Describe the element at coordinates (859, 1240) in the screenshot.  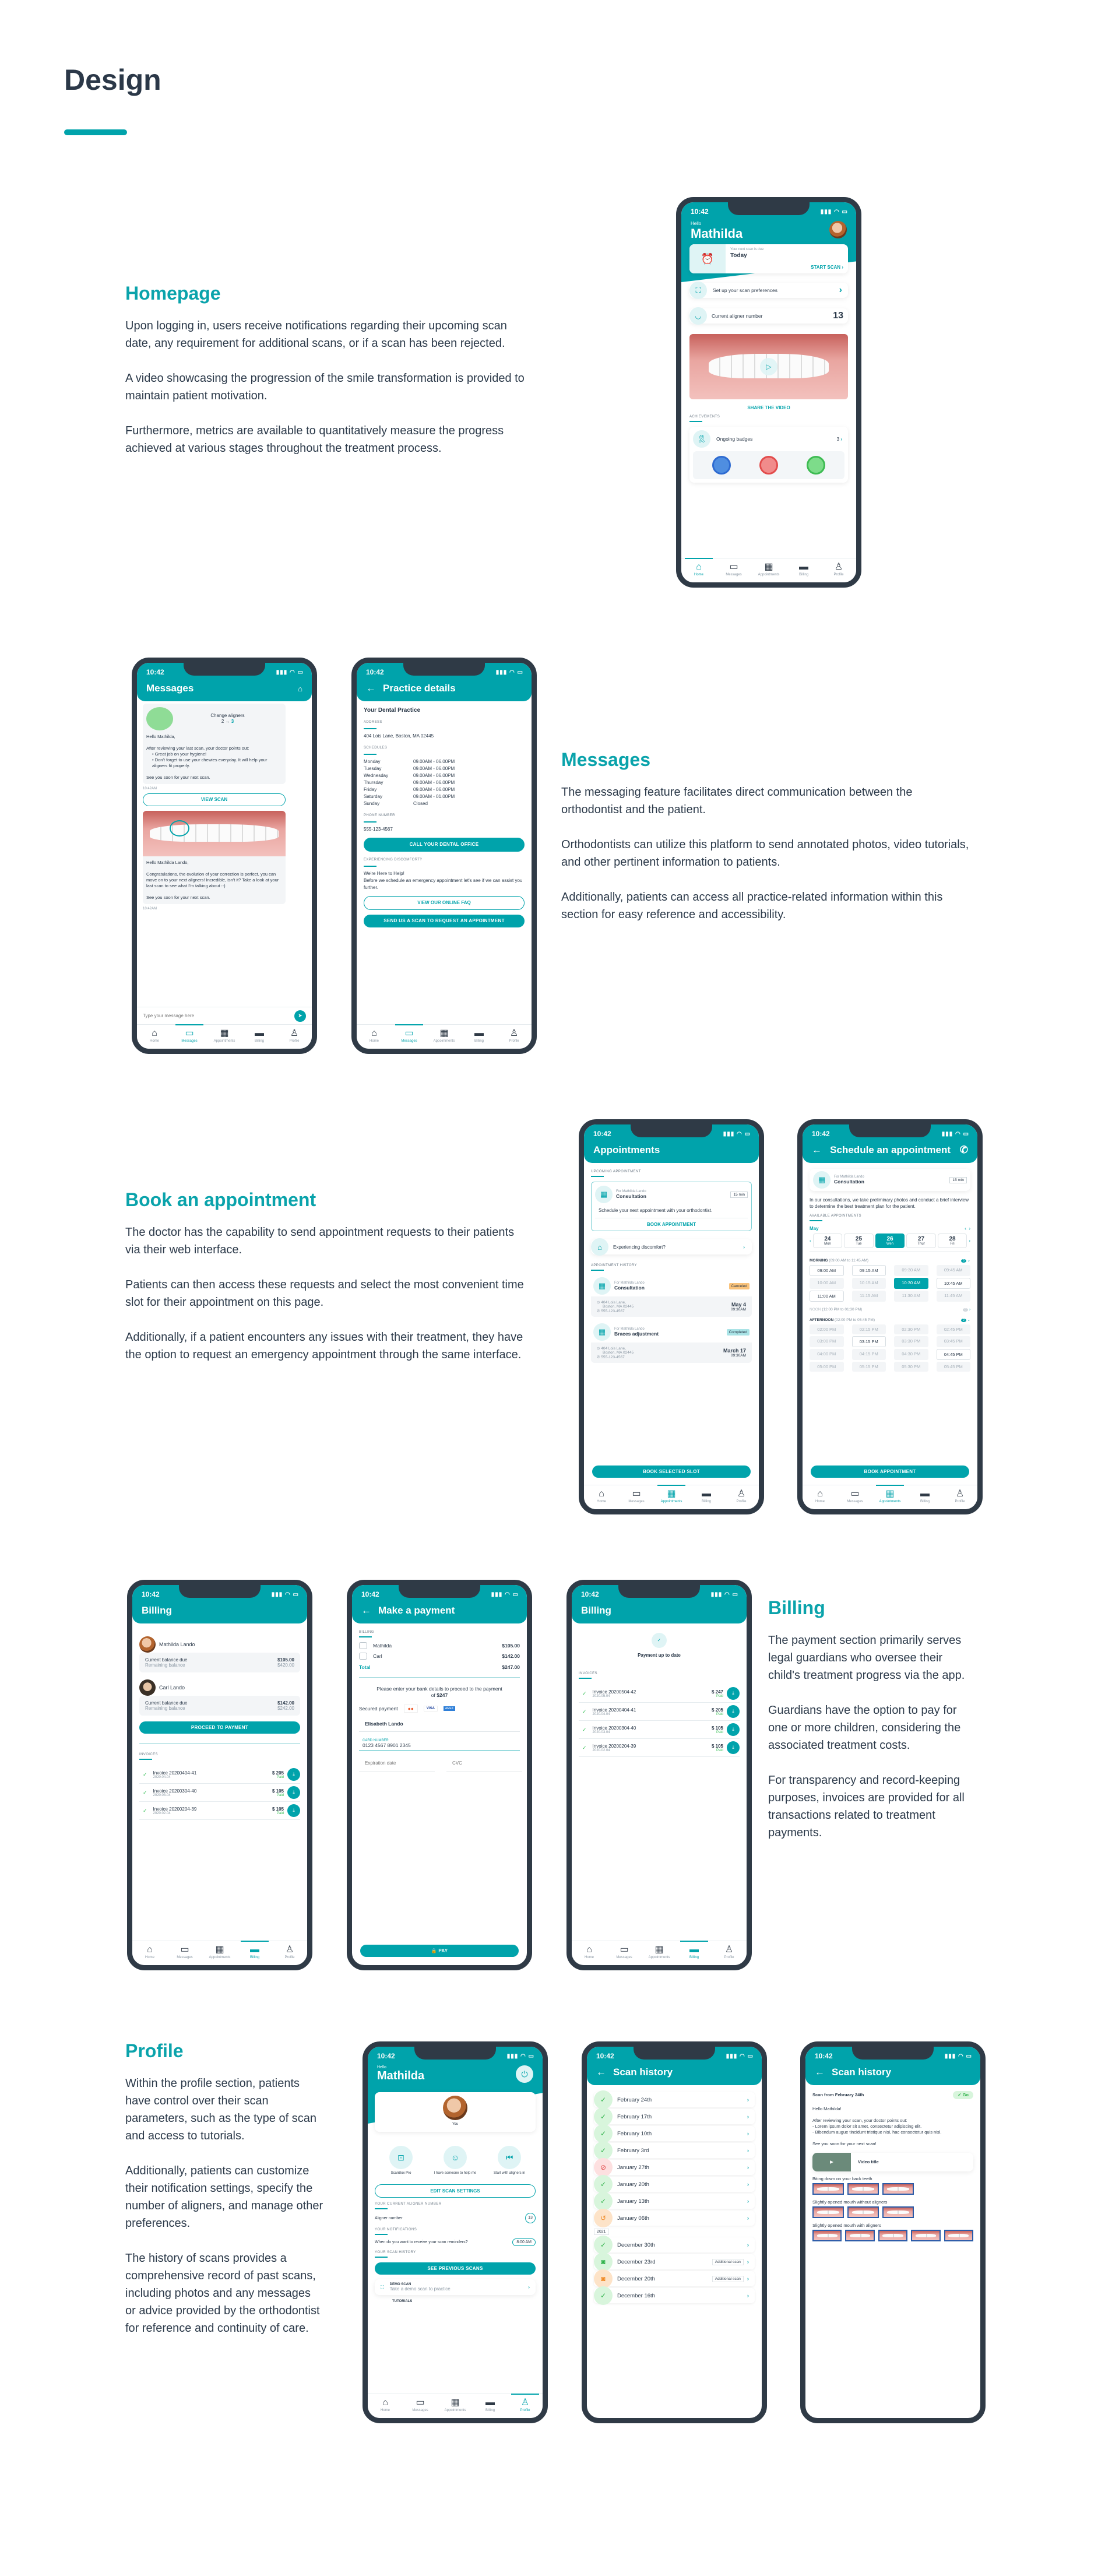
I see `day-25: 25 Tue` at that location.